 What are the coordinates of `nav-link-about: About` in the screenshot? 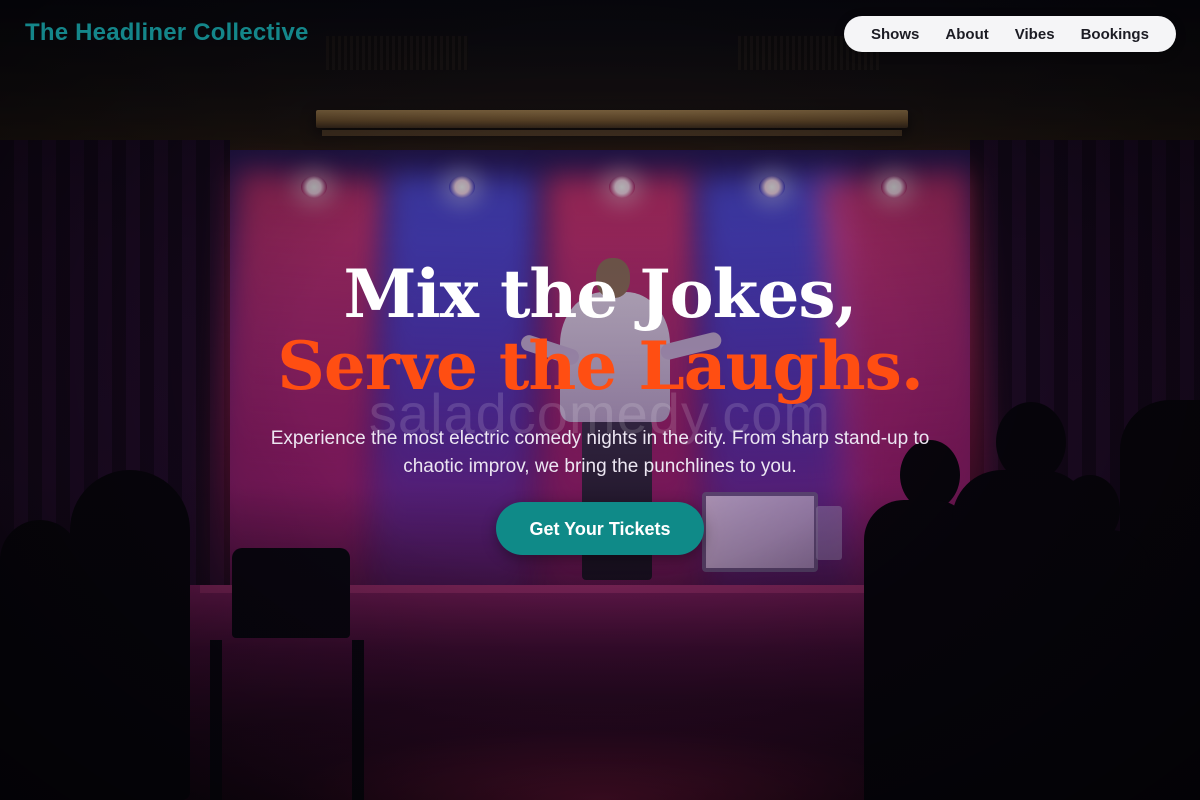 It's located at (966, 34).